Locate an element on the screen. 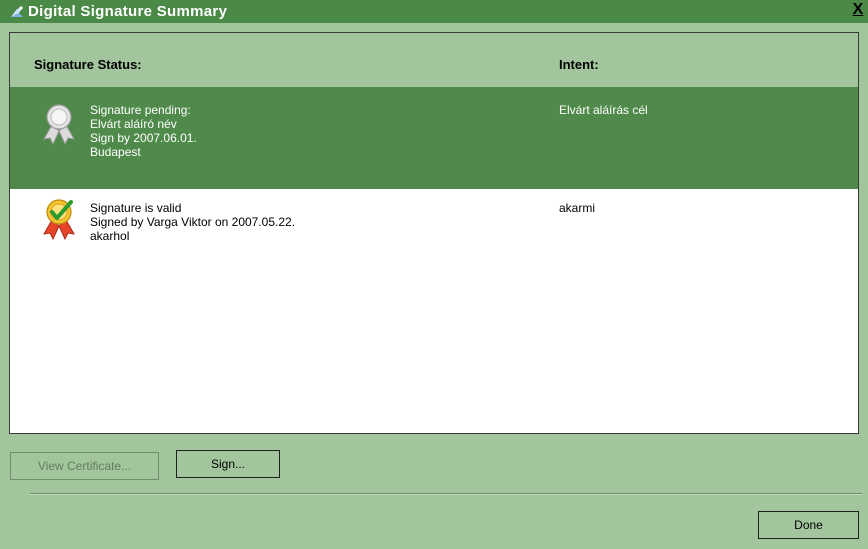  row-line: Elvárt aláíró név is located at coordinates (133, 124).